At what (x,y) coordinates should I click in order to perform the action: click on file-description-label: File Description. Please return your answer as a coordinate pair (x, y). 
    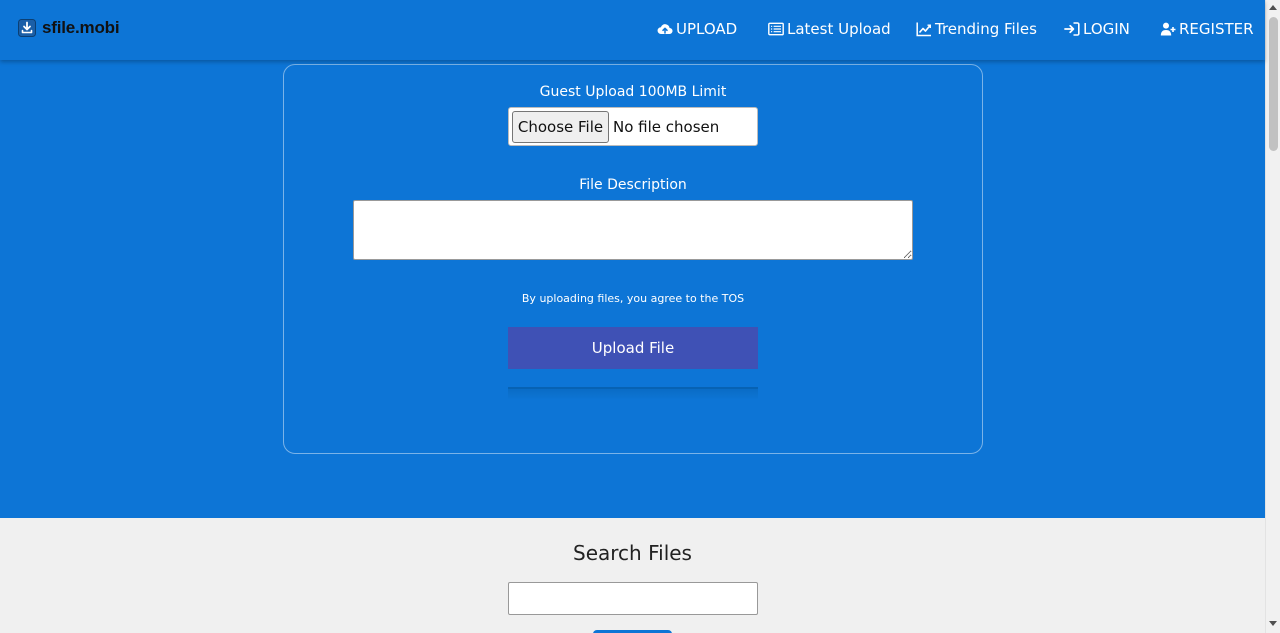
    Looking at the image, I should click on (633, 185).